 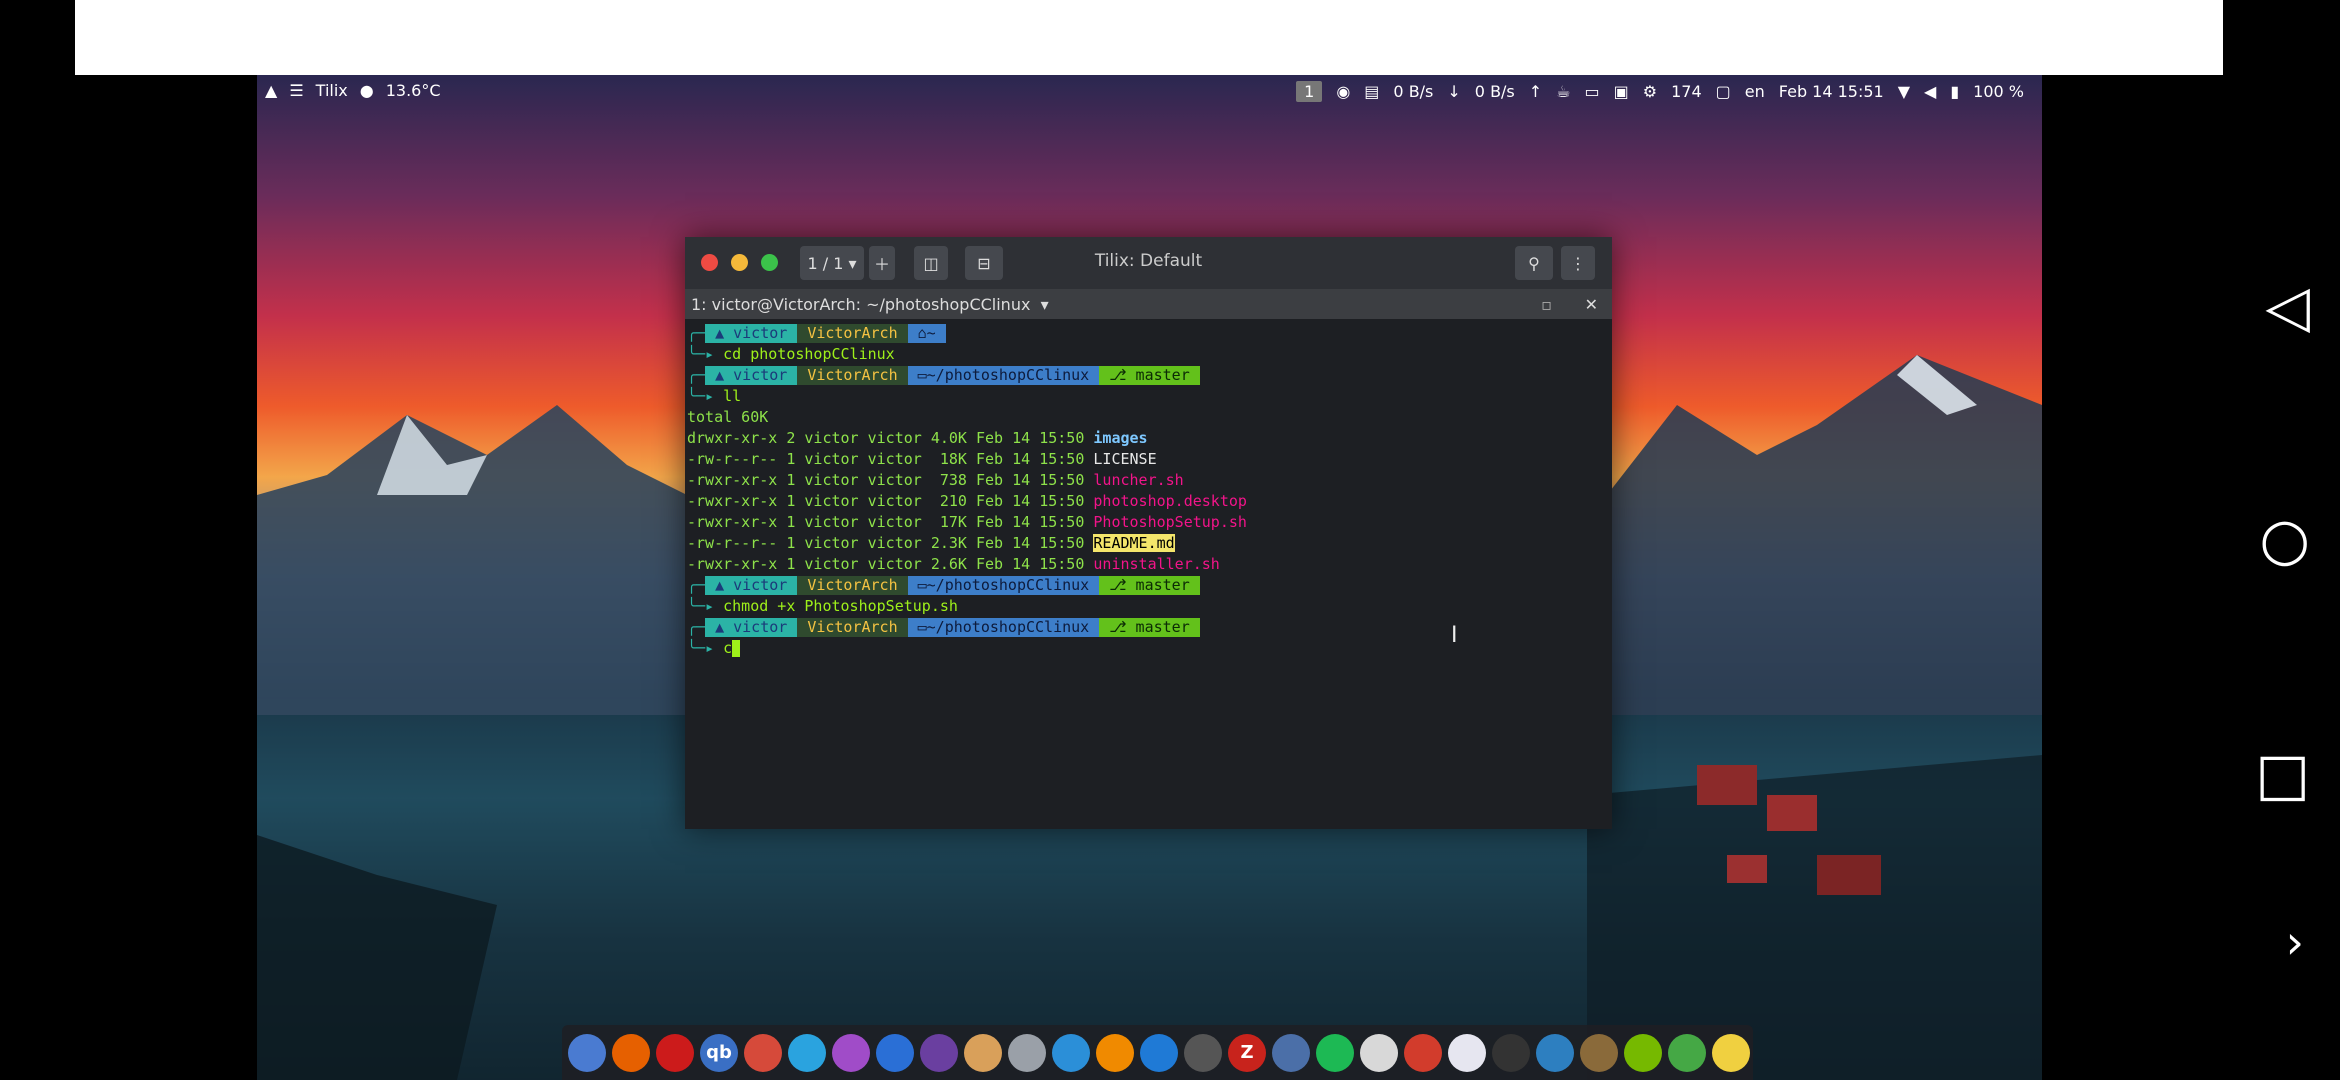 What do you see at coordinates (1621, 91) in the screenshot?
I see `screenshot-icon: ▣` at bounding box center [1621, 91].